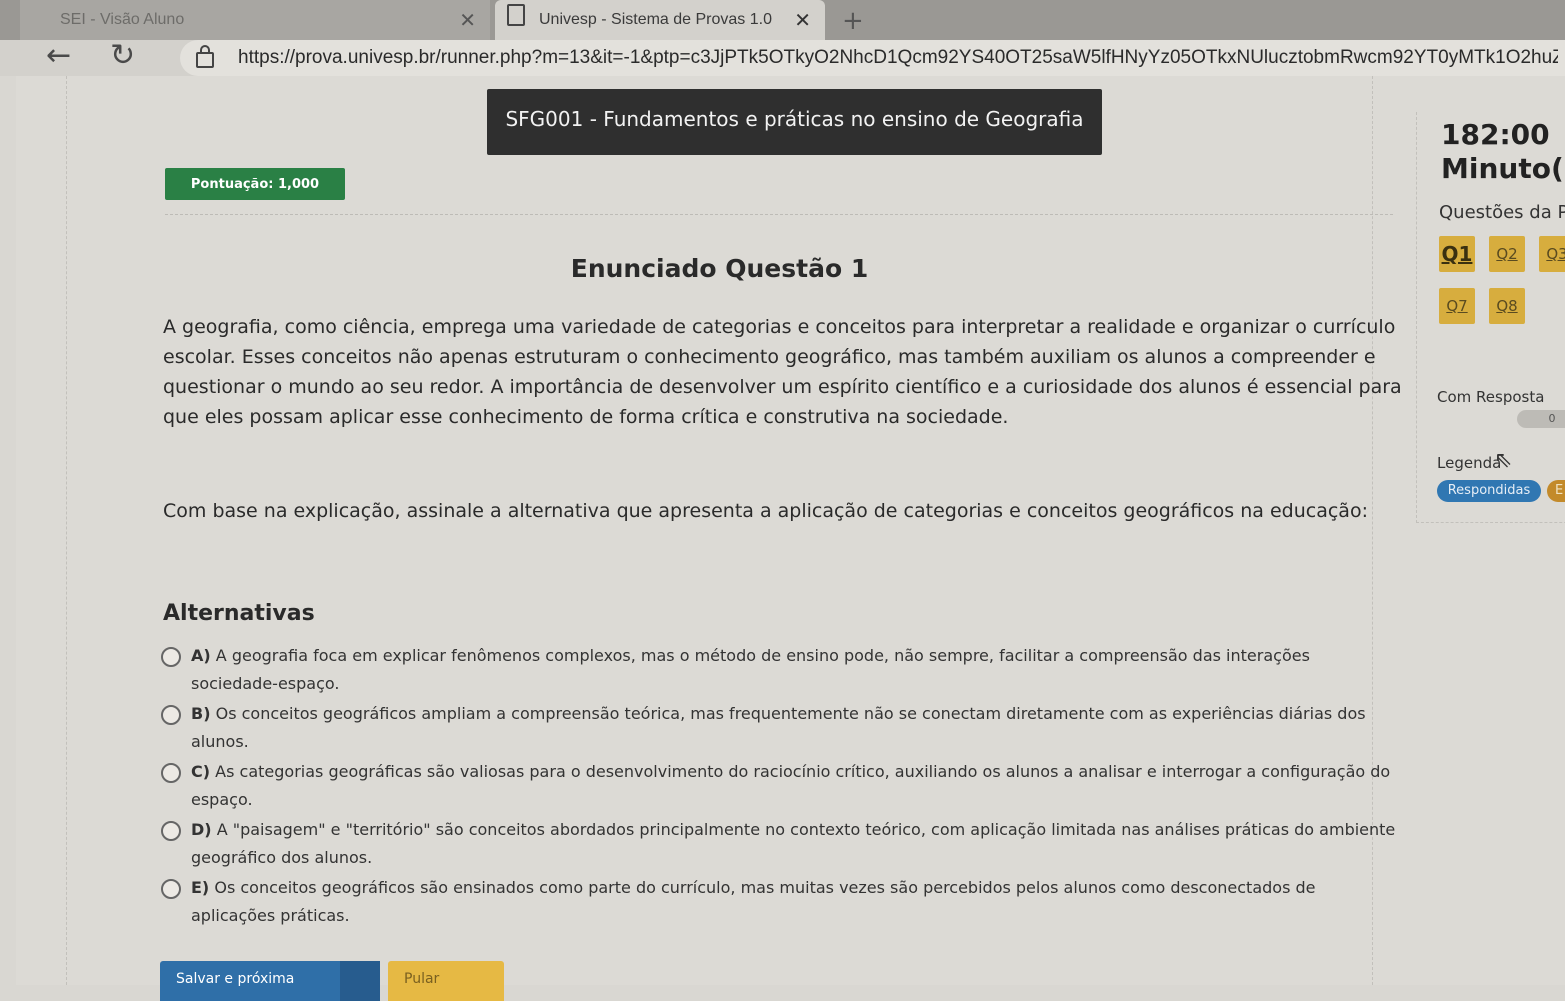 The image size is (1565, 1001). I want to click on dropdown-arrow-icon, so click(360, 981).